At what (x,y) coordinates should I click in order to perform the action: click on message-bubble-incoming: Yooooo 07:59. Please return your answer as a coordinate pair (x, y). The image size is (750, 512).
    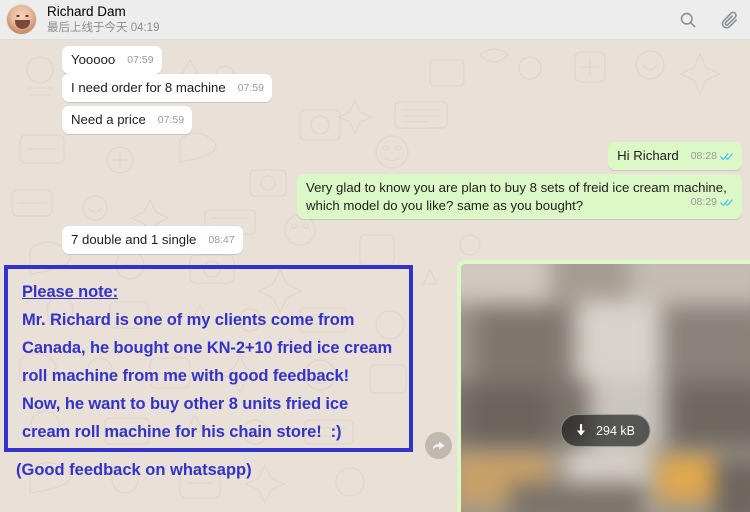
    Looking at the image, I should click on (112, 60).